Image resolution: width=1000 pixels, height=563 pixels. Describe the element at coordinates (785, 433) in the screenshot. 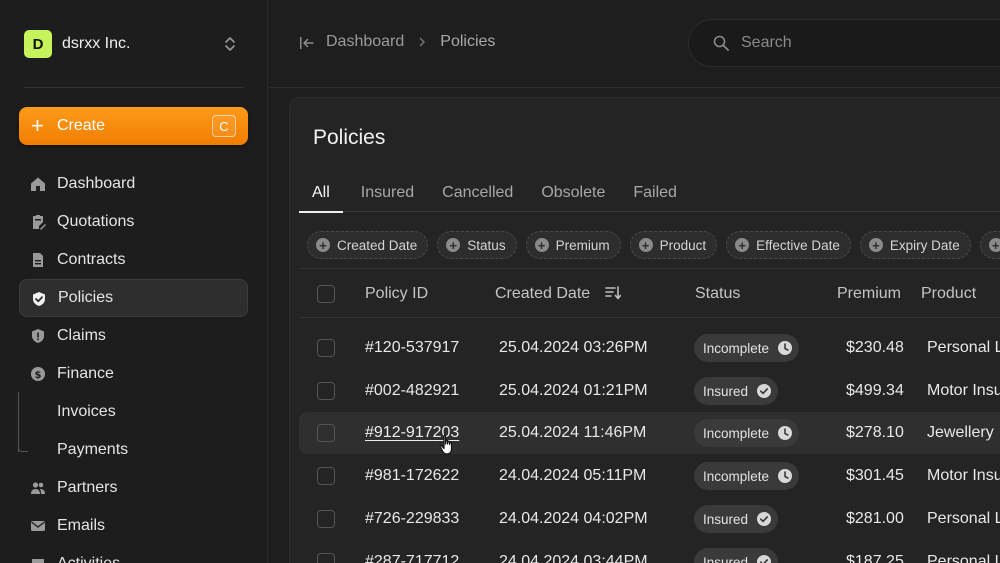

I see `clock-icon` at that location.